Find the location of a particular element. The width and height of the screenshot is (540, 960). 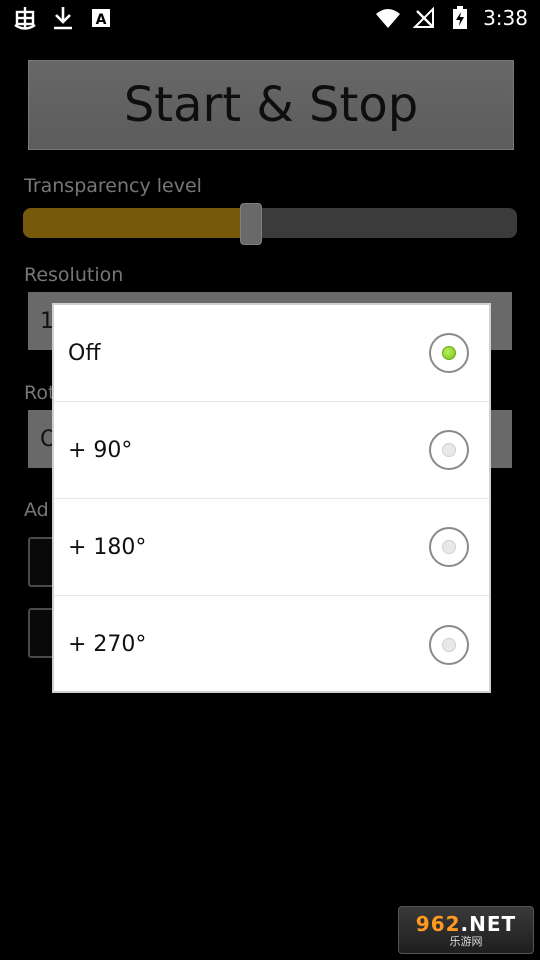

rotation-label: Rot is located at coordinates (40, 393).